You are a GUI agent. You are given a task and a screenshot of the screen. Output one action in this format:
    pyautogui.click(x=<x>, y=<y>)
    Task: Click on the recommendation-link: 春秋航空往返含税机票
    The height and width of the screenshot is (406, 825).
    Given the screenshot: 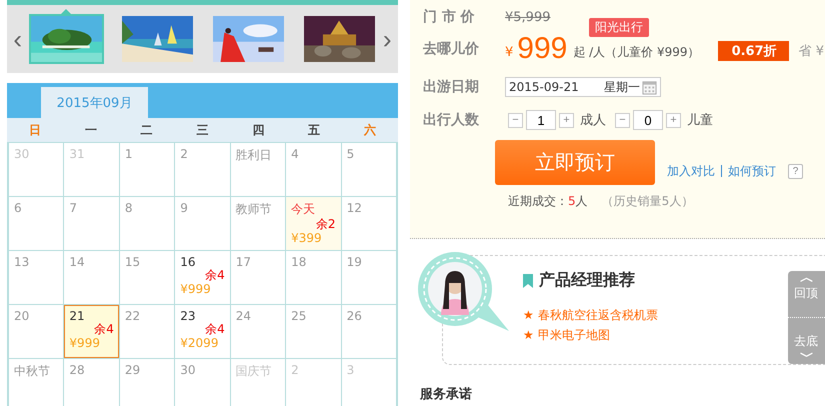 What is the action you would take?
    pyautogui.click(x=598, y=315)
    